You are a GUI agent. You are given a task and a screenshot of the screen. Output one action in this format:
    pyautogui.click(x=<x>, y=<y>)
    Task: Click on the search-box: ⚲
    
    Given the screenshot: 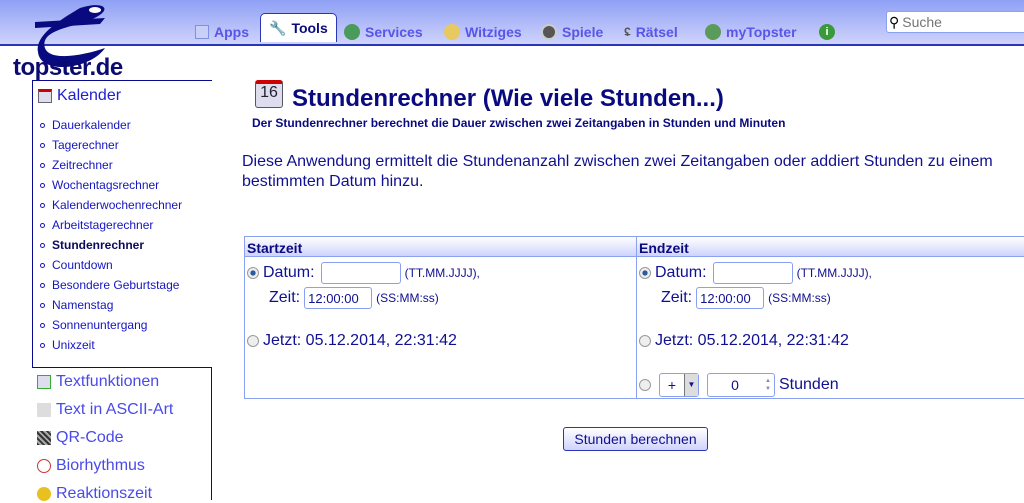 What is the action you would take?
    pyautogui.click(x=955, y=22)
    